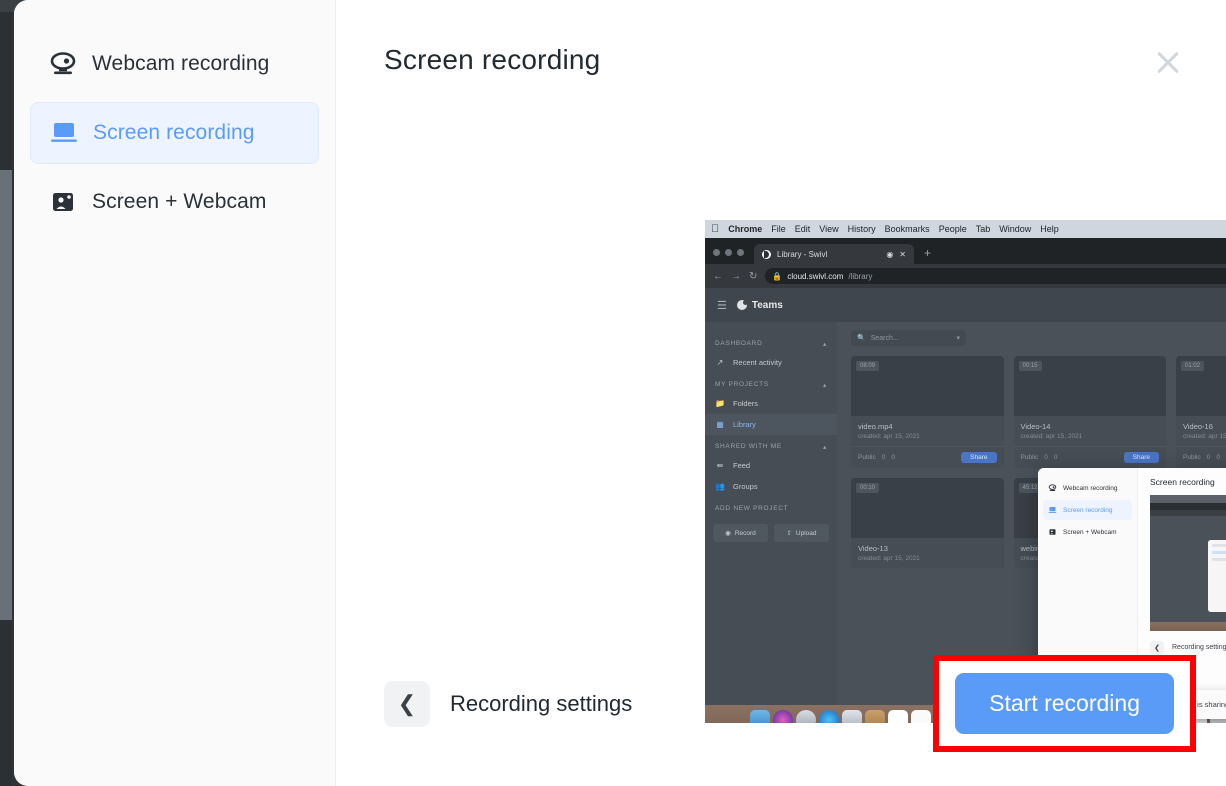 This screenshot has width=1226, height=786. Describe the element at coordinates (771, 465) in the screenshot. I see `nav-item-feed: ⇚ Feed` at that location.